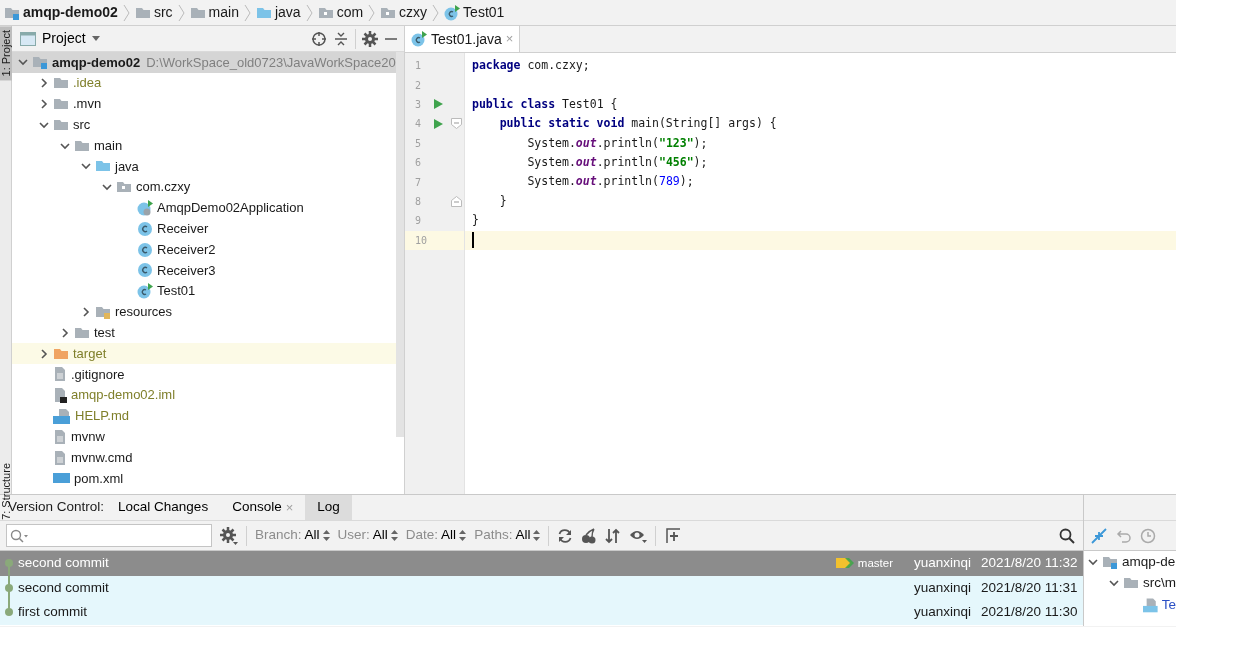 The width and height of the screenshot is (1246, 652). I want to click on line-number: 6, so click(418, 163).